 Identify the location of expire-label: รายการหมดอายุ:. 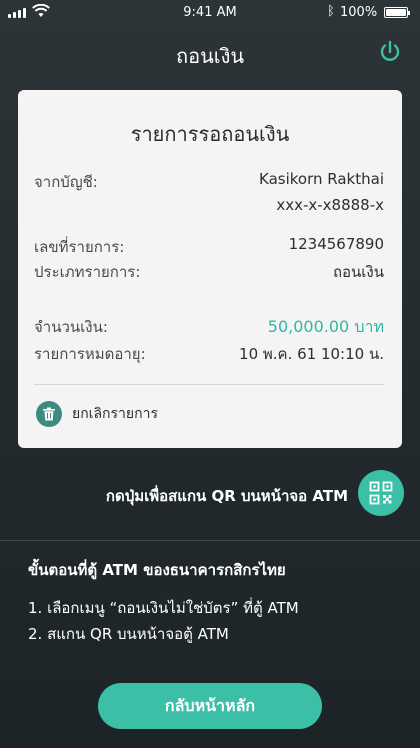
(90, 354).